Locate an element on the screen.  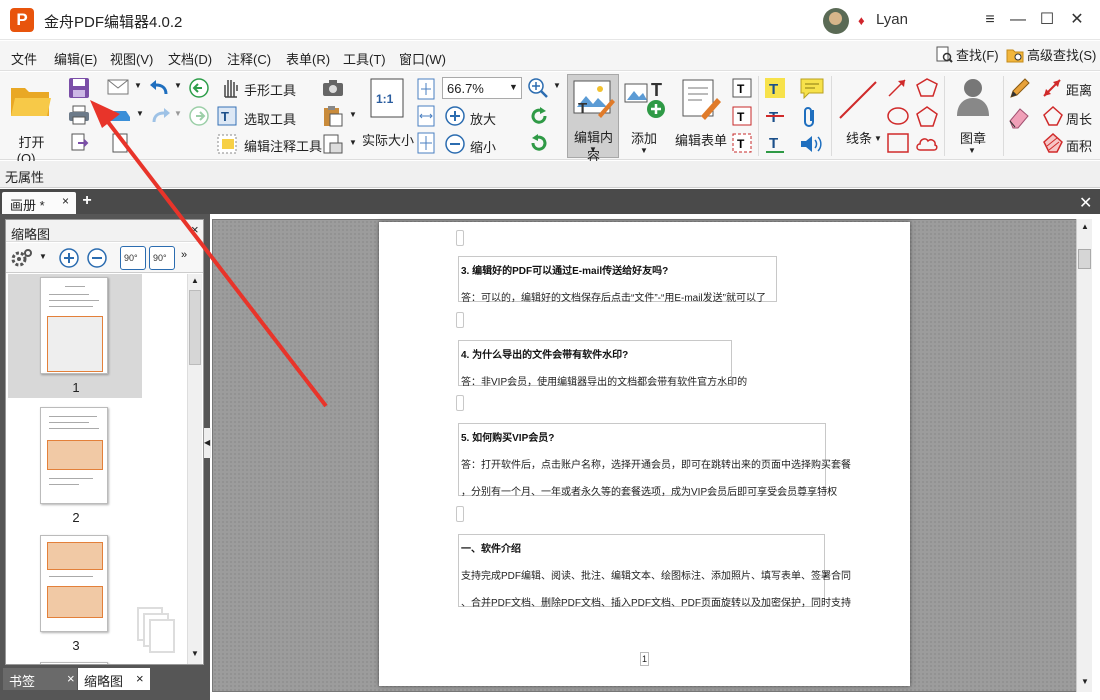
actual-size-button: 1:1 实际大小 is located at coordinates (388, 114).